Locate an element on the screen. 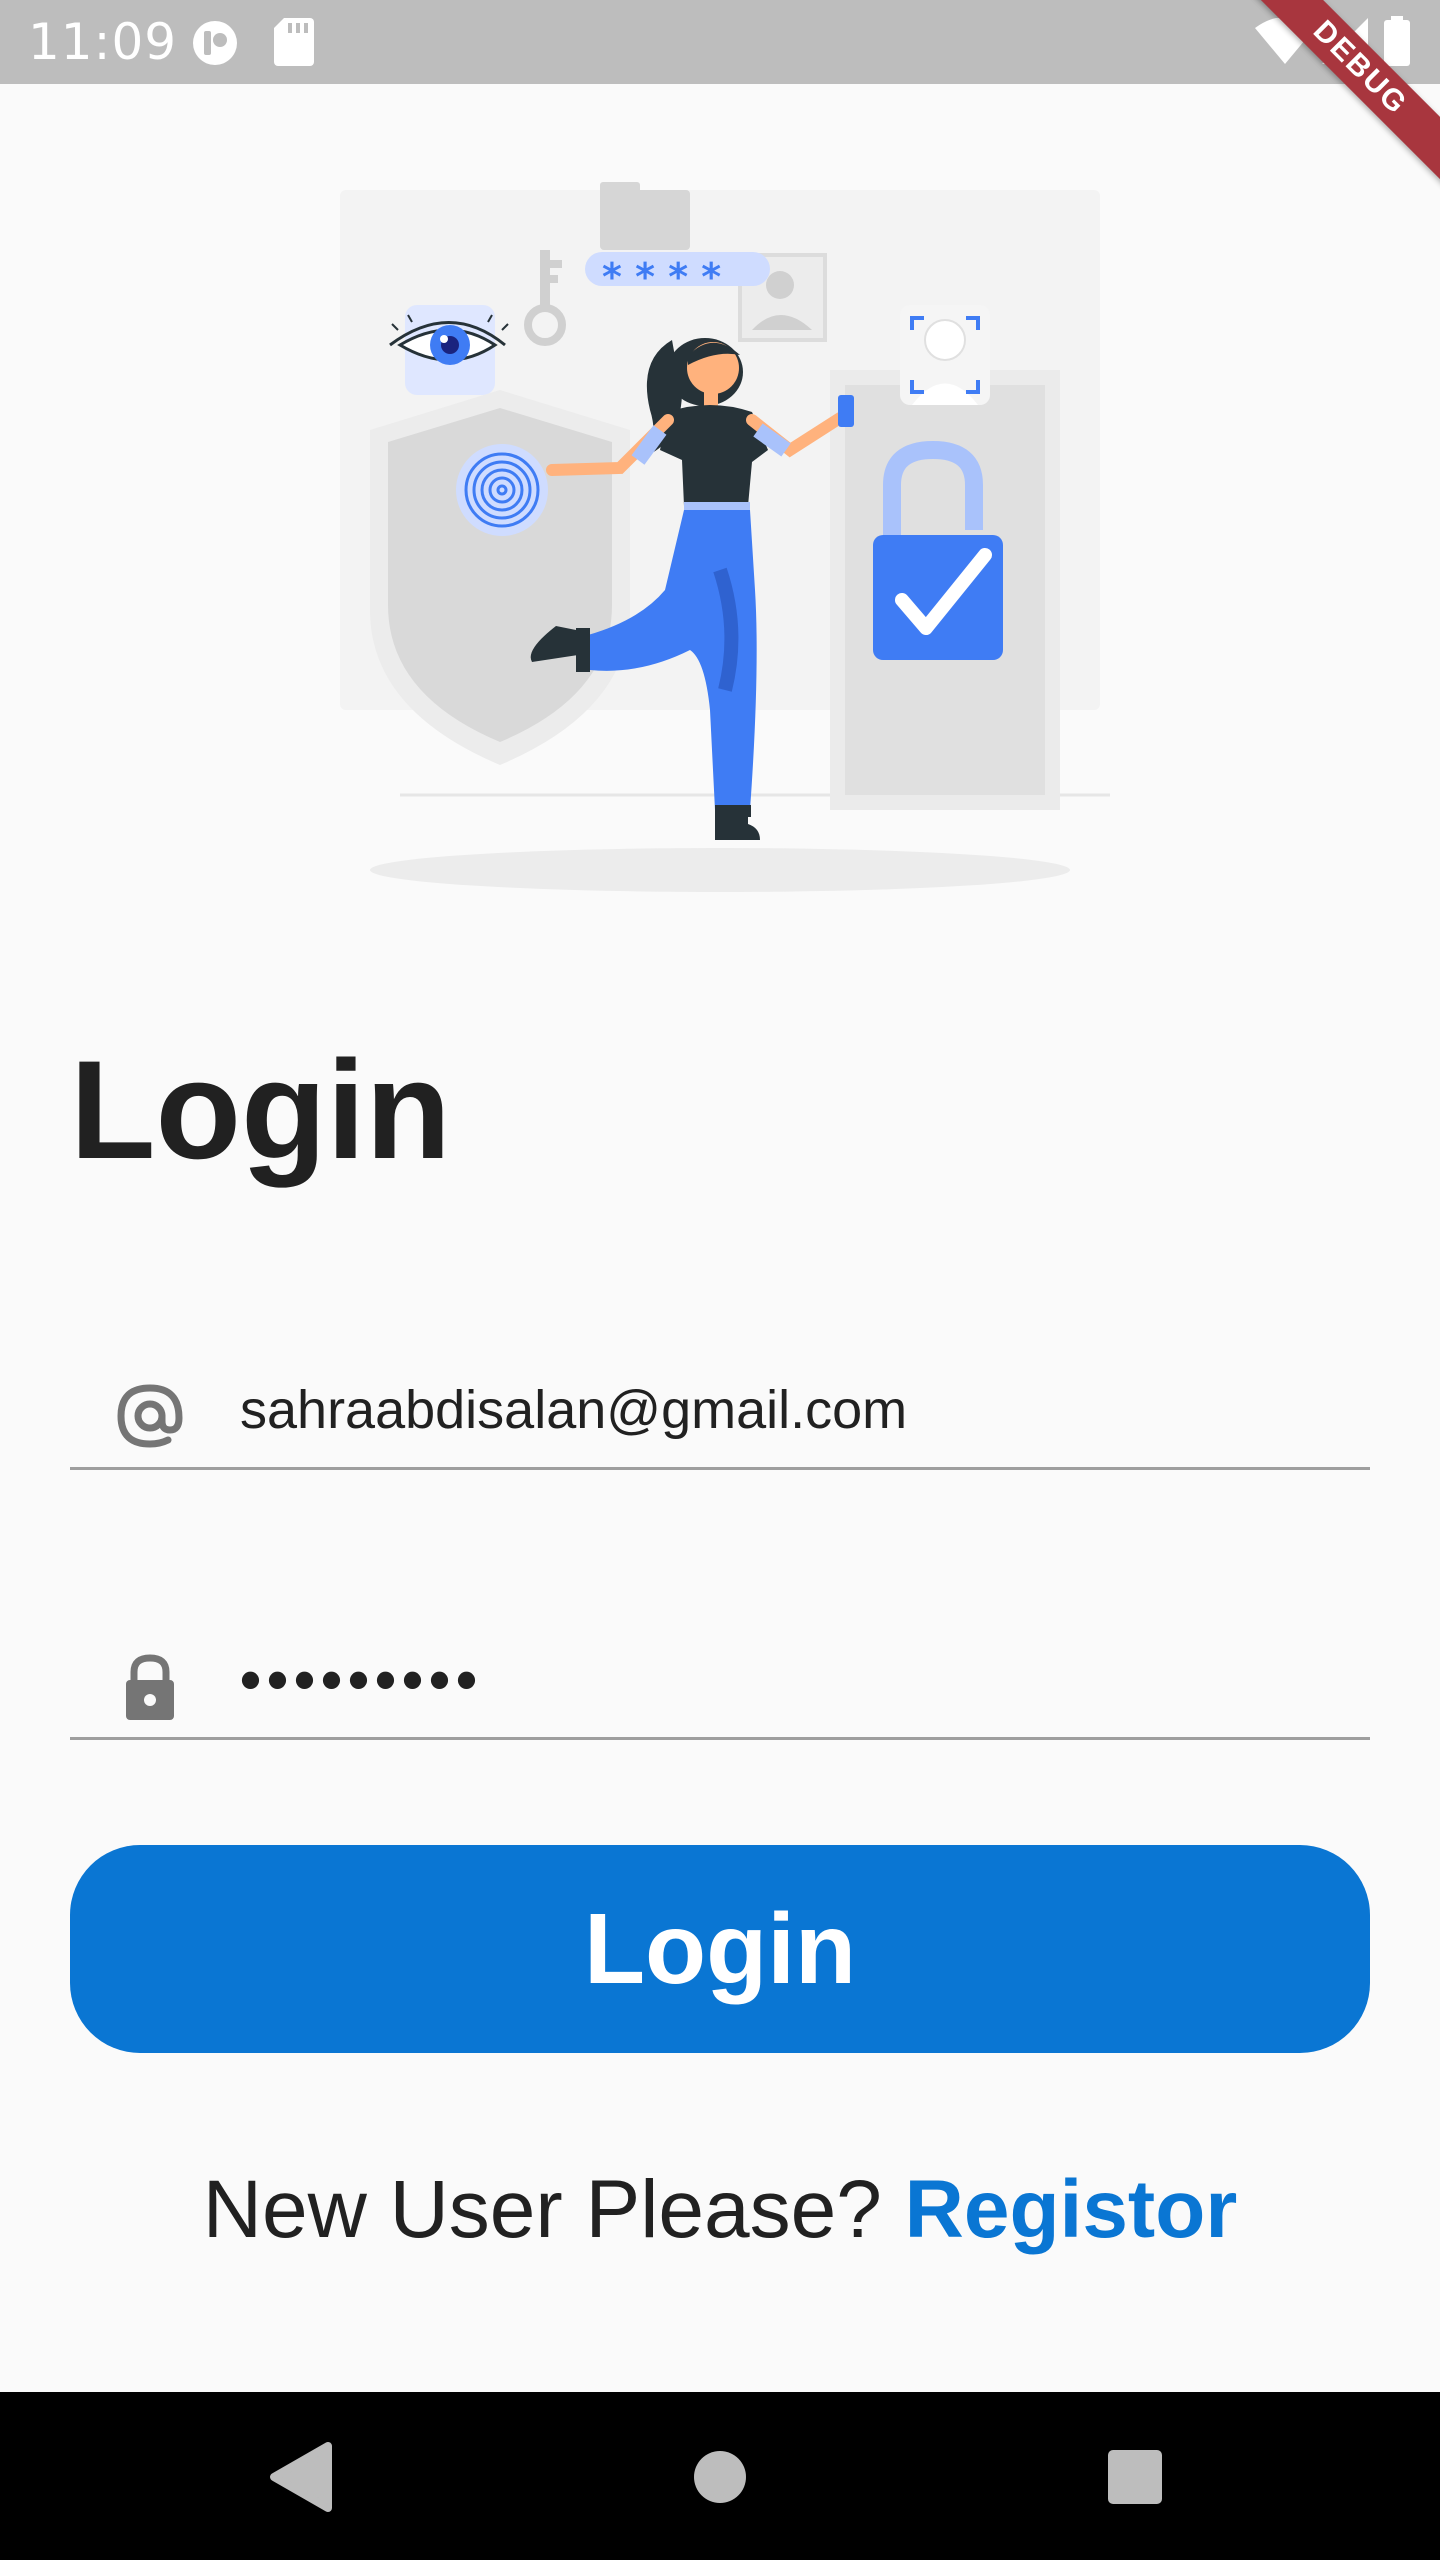 Image resolution: width=1440 pixels, height=2560 pixels. page-title: Login is located at coordinates (260, 1109).